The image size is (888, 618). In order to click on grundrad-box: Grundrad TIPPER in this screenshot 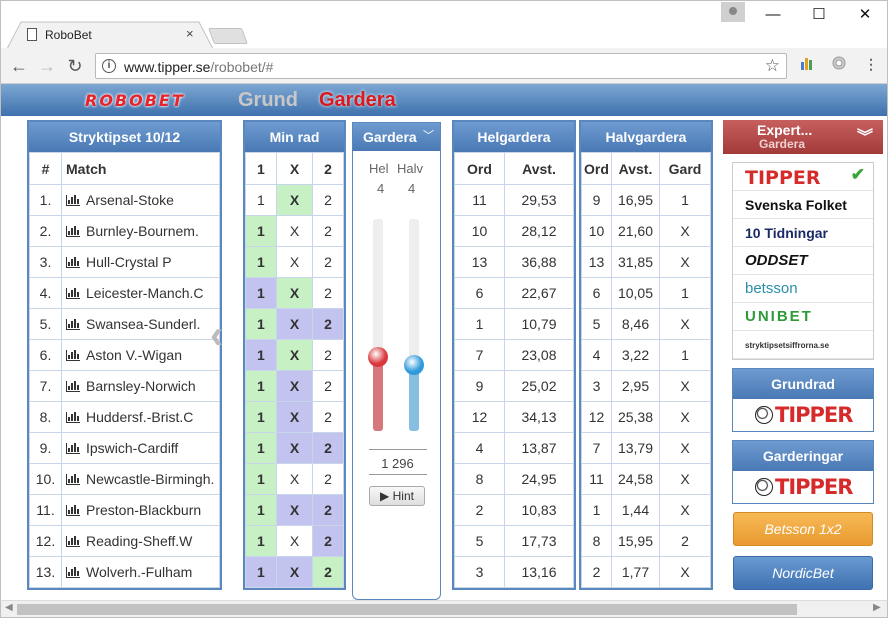, I will do `click(803, 400)`.